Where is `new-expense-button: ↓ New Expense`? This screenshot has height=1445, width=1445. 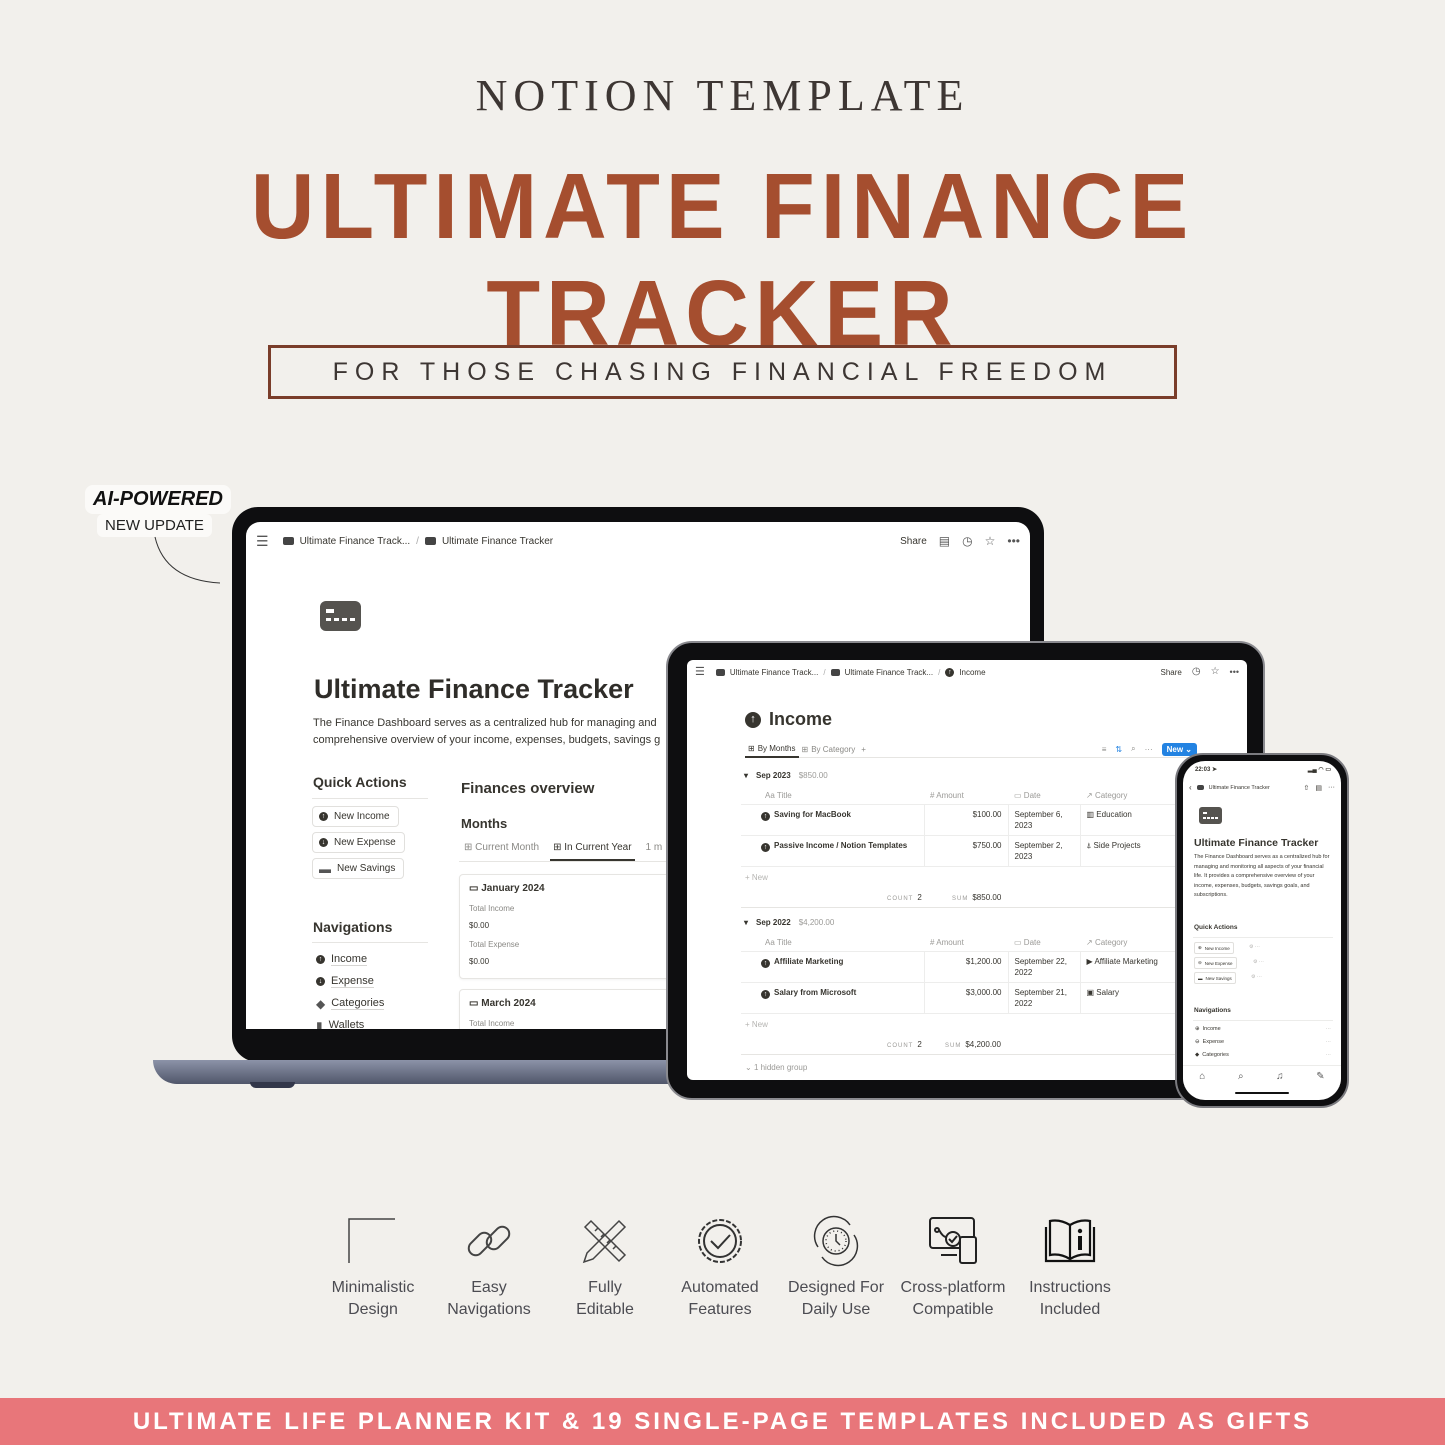 new-expense-button: ↓ New Expense is located at coordinates (358, 842).